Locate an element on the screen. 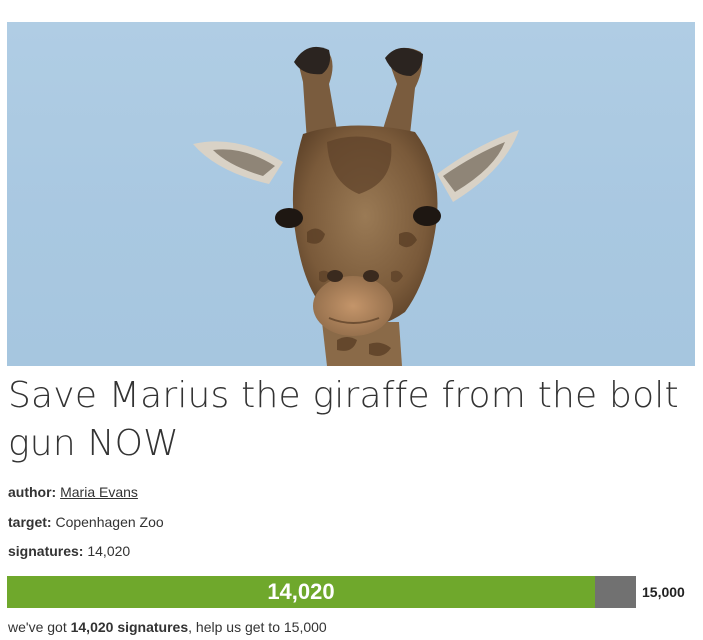 The image size is (703, 640). author-row: author: Maria Evans is located at coordinates (73, 492).